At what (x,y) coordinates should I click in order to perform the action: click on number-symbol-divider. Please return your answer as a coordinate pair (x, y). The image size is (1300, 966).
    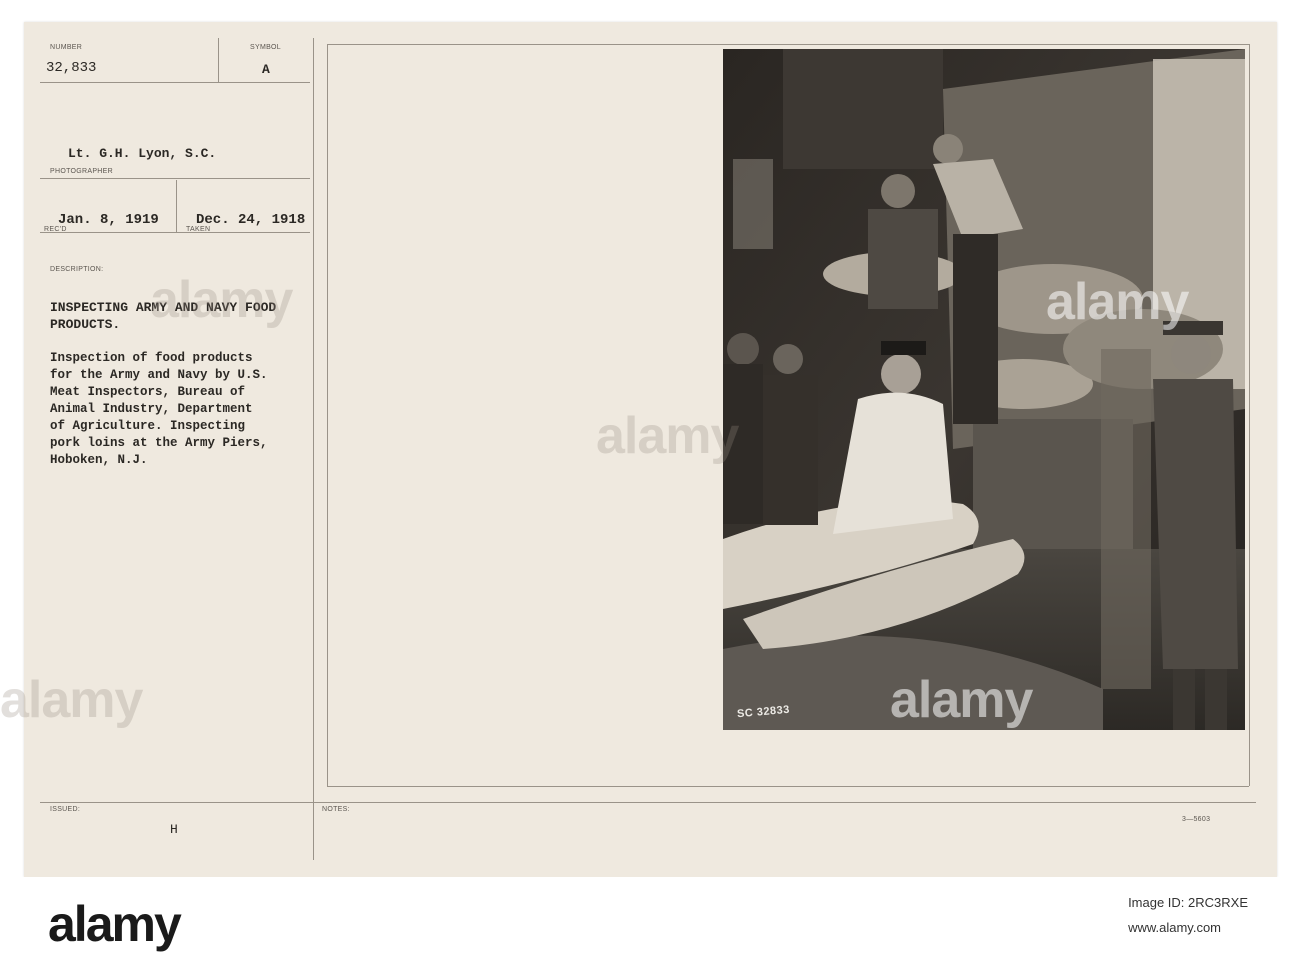
    Looking at the image, I should click on (218, 60).